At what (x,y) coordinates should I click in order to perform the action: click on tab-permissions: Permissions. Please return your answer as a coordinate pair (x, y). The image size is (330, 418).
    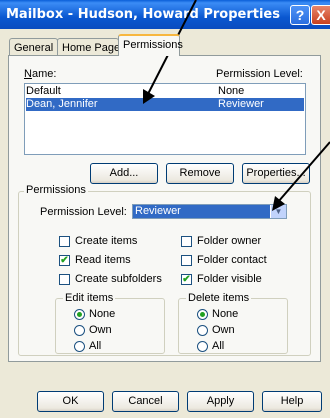
    Looking at the image, I should click on (150, 45).